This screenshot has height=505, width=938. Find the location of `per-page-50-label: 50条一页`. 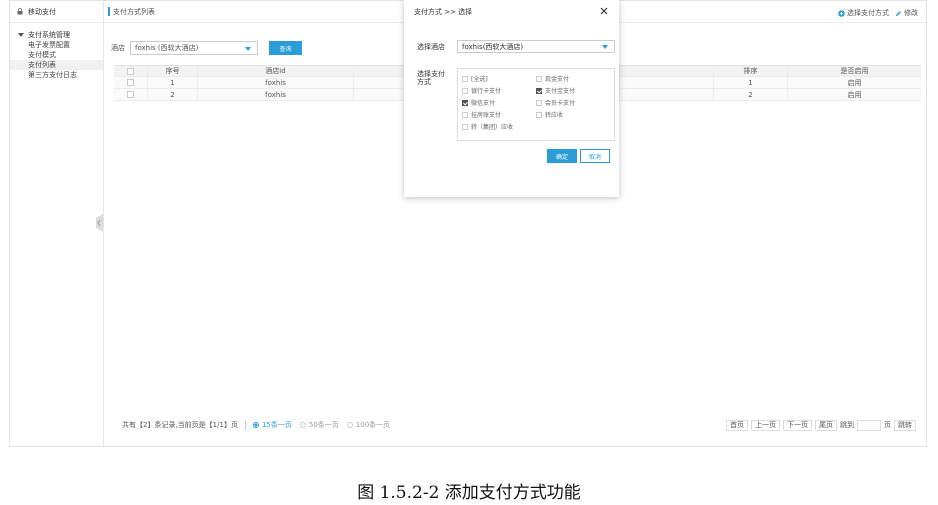

per-page-50-label: 50条一页 is located at coordinates (323, 425).